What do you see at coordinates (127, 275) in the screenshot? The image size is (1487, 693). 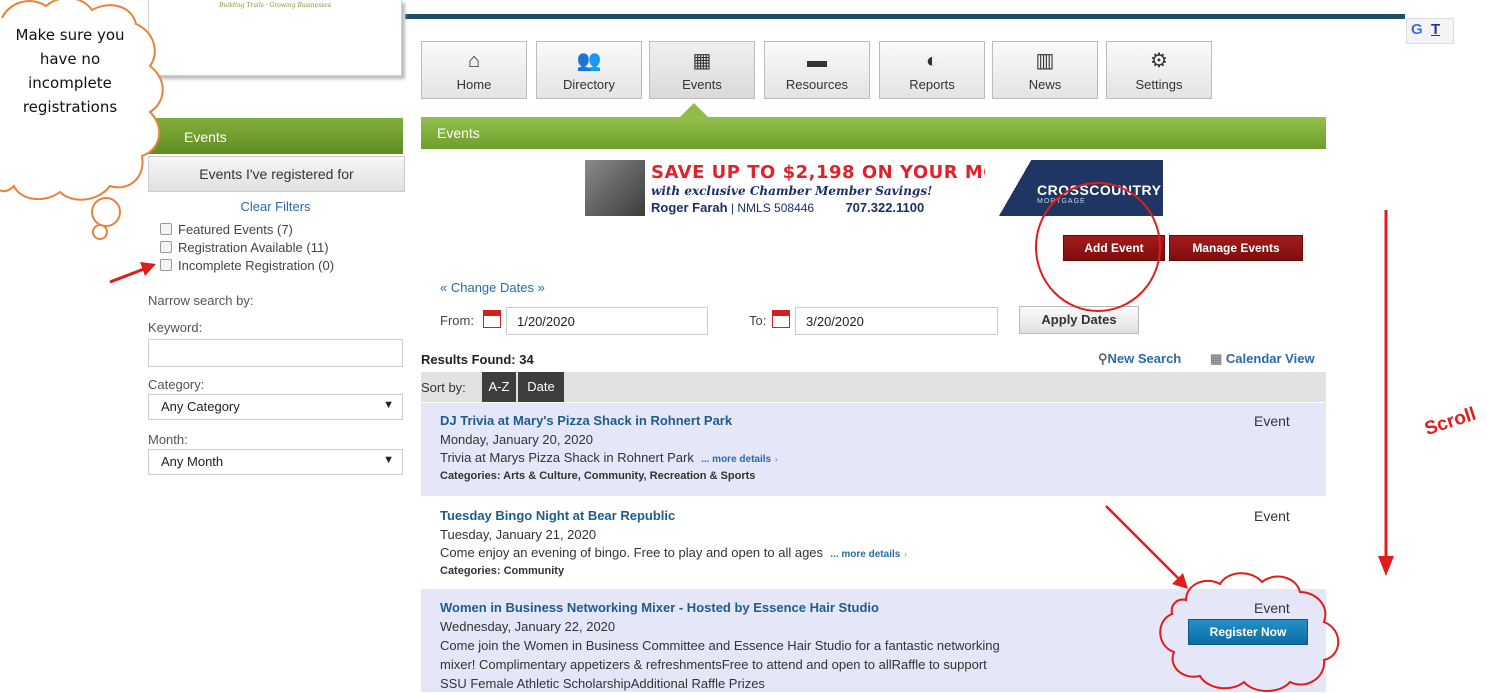 I see `pointer-arrow-line` at bounding box center [127, 275].